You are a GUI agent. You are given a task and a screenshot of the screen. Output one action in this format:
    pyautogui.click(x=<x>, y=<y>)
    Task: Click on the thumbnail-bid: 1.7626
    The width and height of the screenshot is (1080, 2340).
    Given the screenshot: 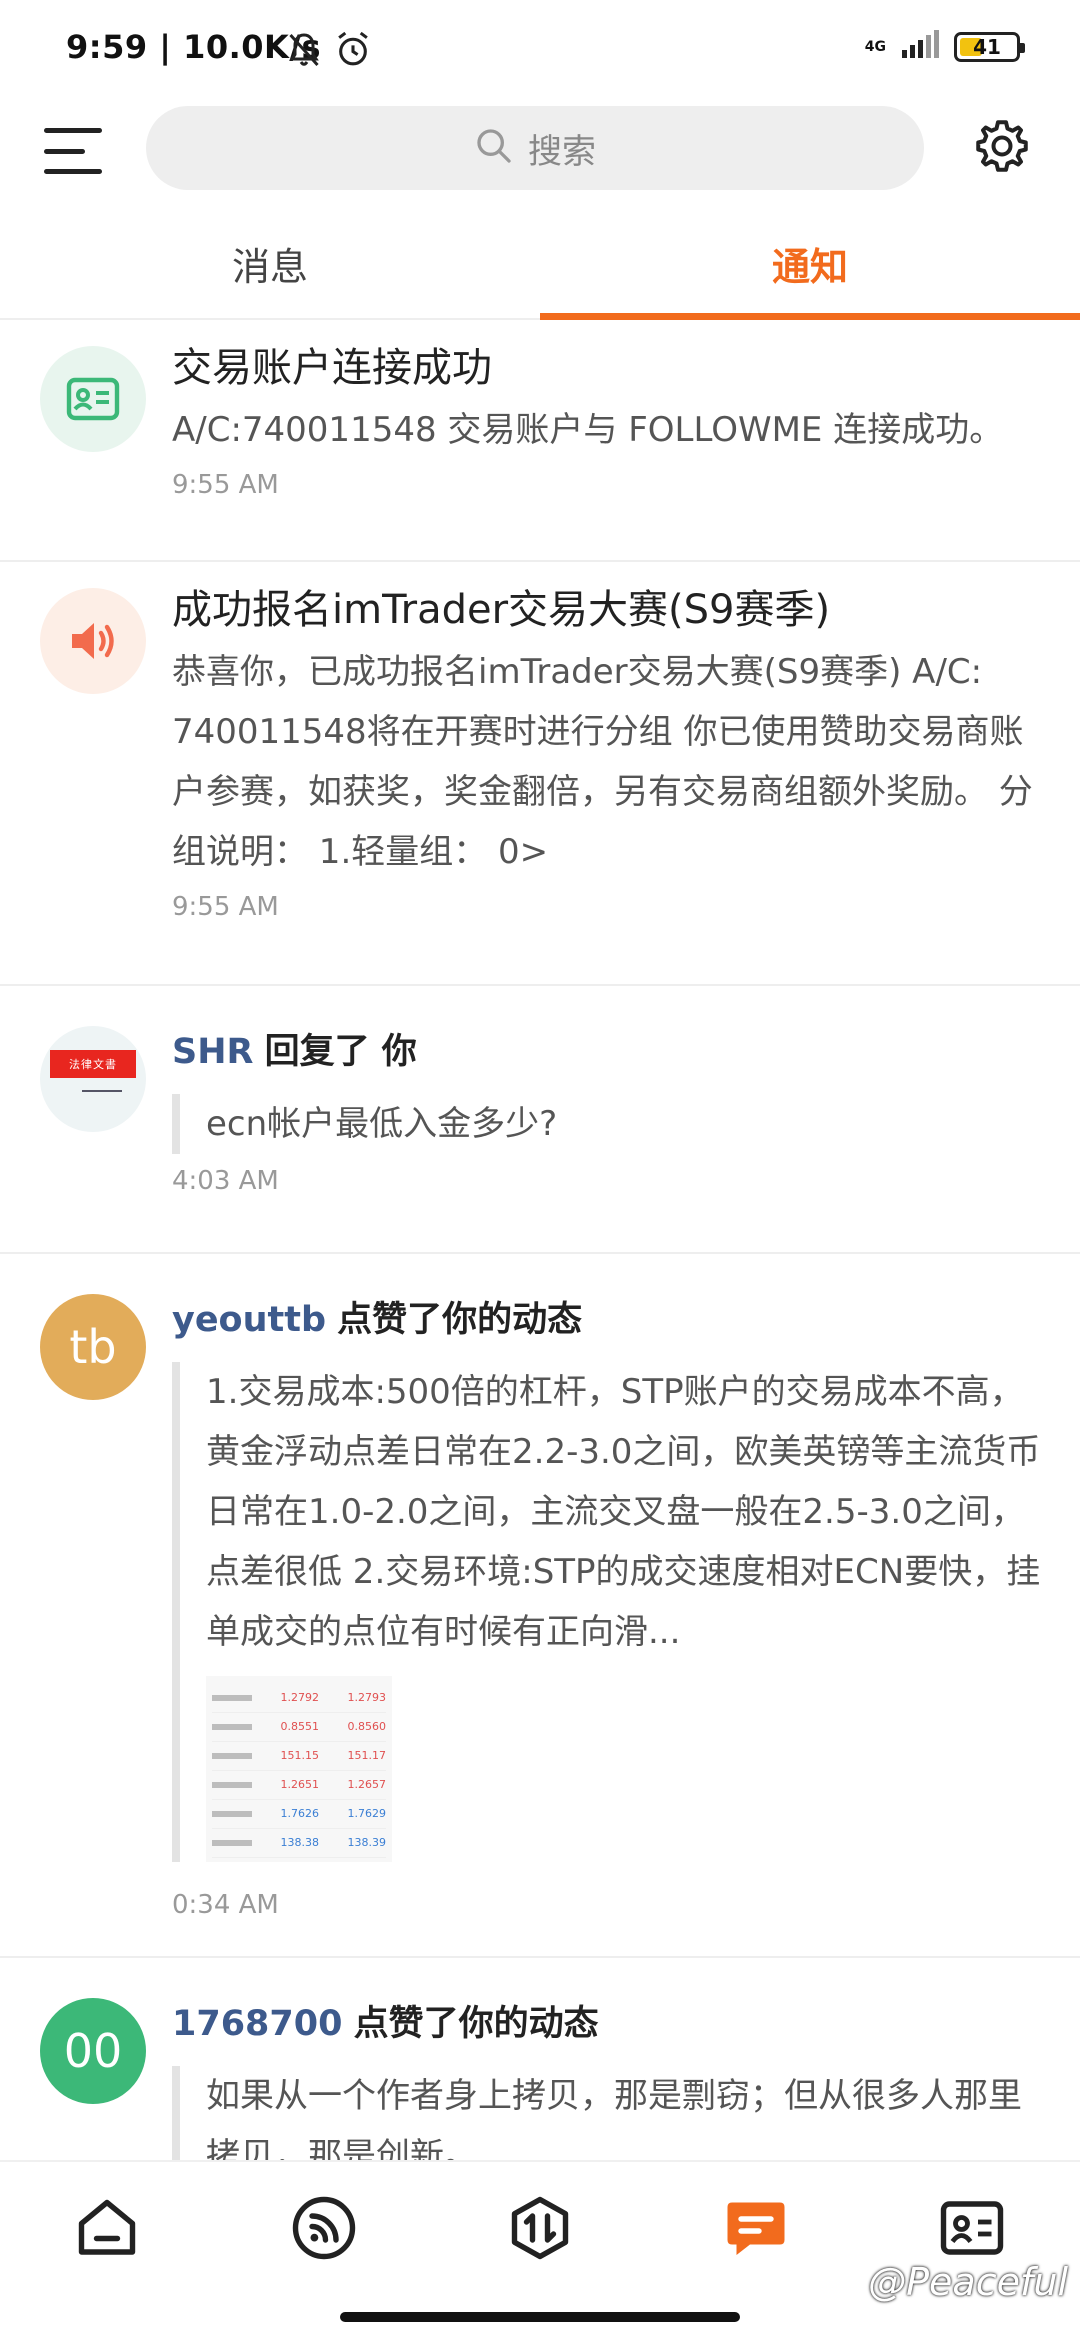 What is the action you would take?
    pyautogui.click(x=300, y=1813)
    